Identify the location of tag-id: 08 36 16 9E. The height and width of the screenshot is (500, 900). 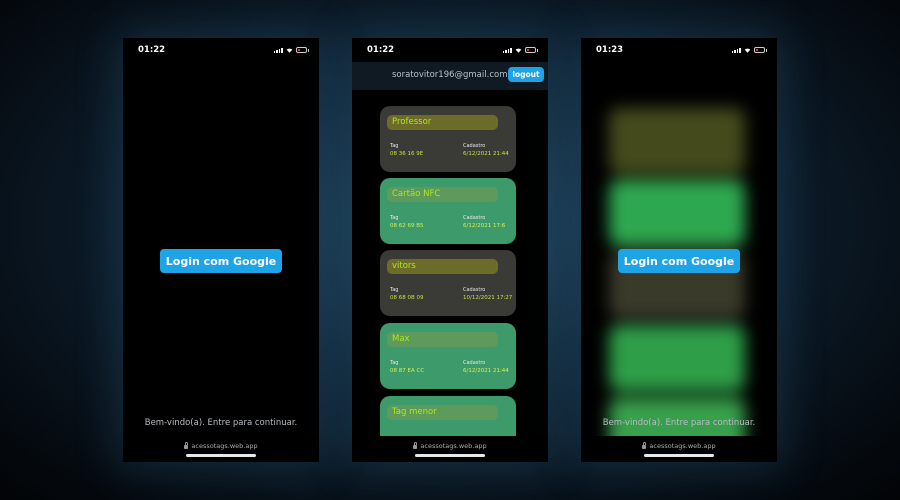
(407, 154).